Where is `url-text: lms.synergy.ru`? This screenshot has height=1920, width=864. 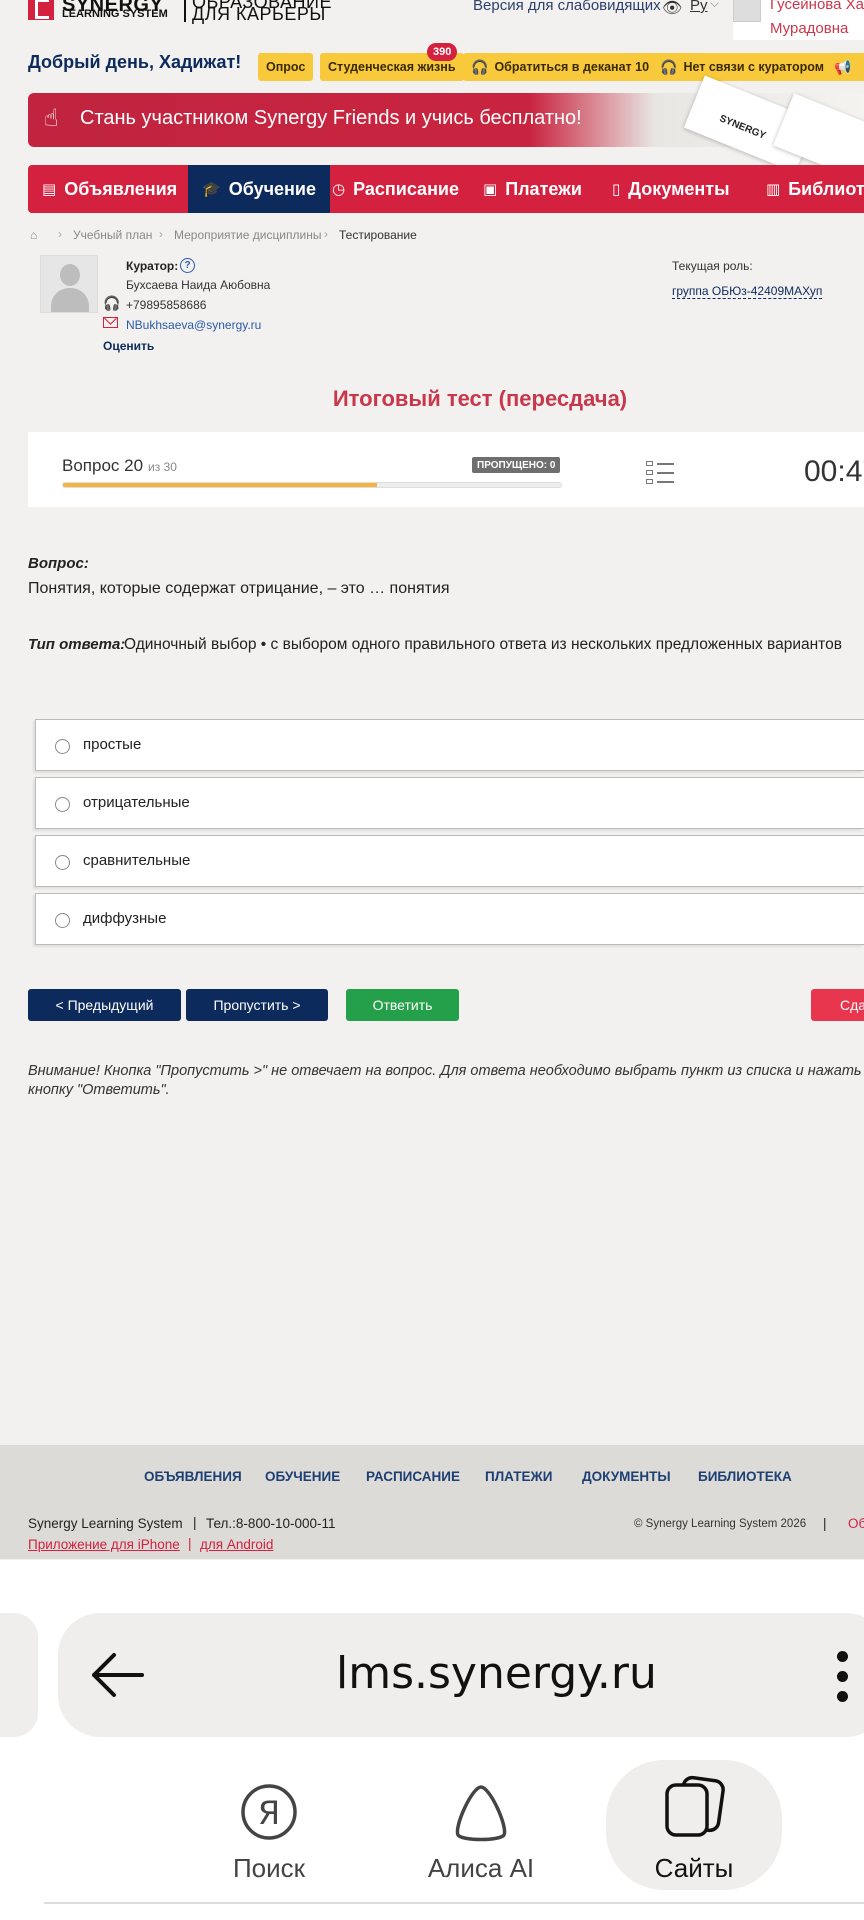
url-text: lms.synergy.ru is located at coordinates (496, 1673).